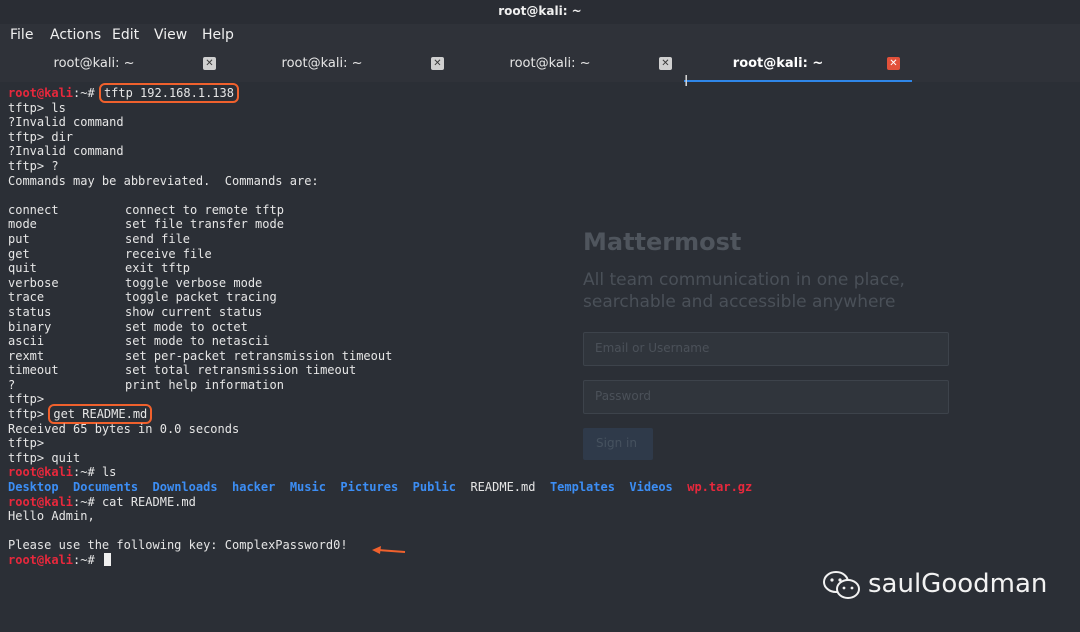 This screenshot has width=1080, height=632. What do you see at coordinates (170, 35) in the screenshot?
I see `menu-view: View` at bounding box center [170, 35].